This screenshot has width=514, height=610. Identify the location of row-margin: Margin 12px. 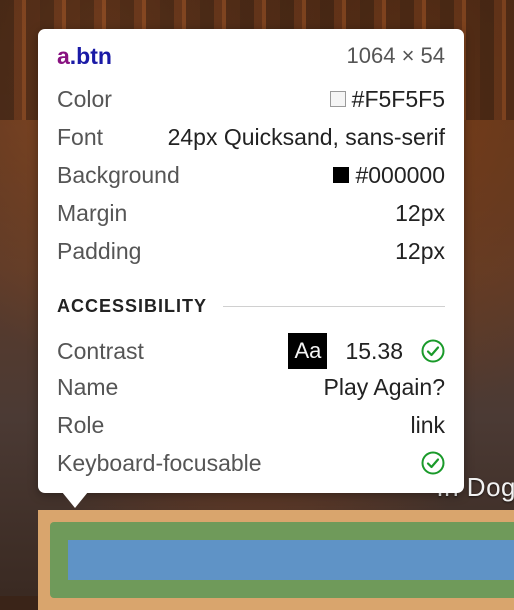
(251, 212).